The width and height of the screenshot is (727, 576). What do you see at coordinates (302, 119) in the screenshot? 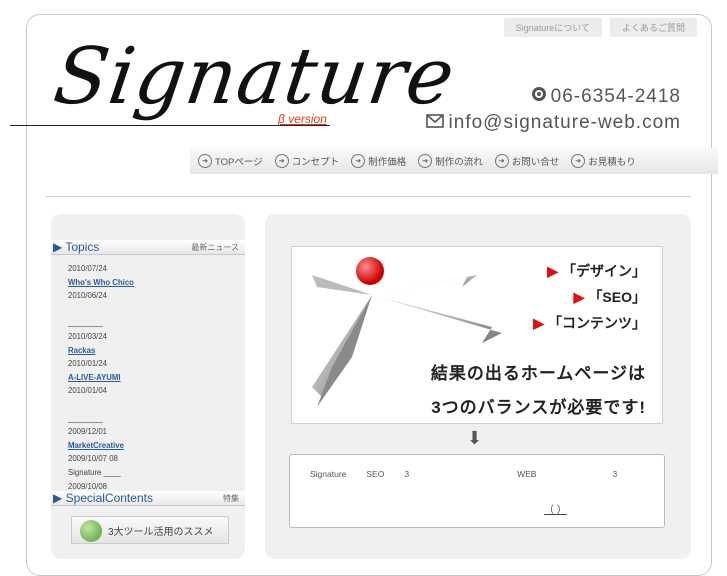
I see `beta-version-label: β version` at bounding box center [302, 119].